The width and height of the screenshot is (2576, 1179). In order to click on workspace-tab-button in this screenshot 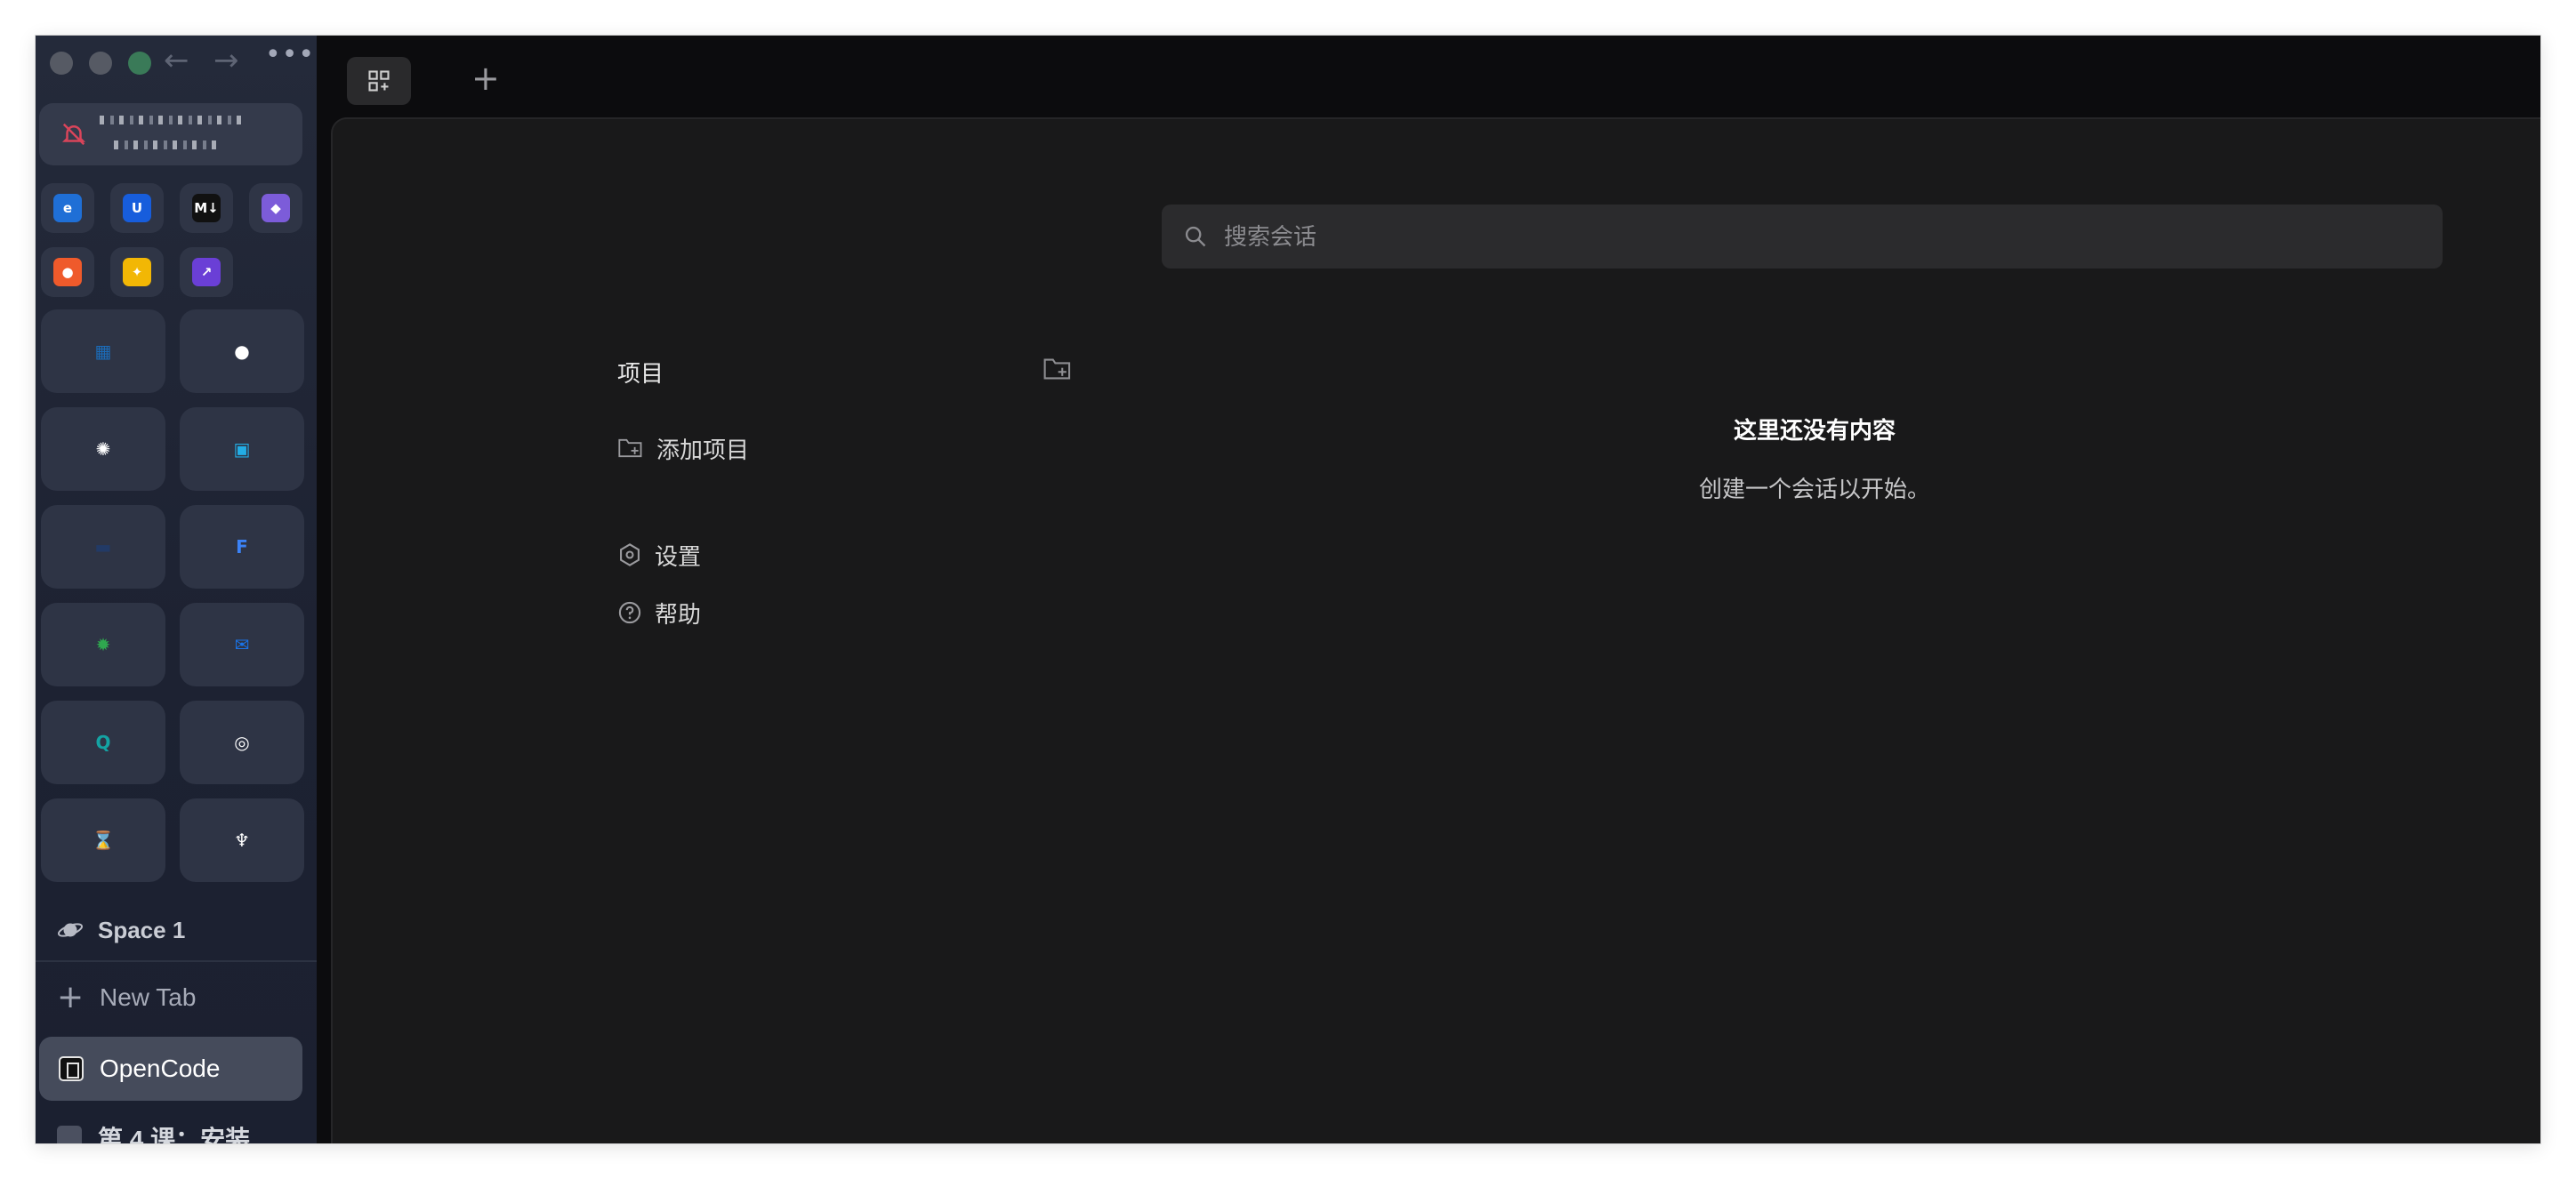, I will do `click(379, 81)`.